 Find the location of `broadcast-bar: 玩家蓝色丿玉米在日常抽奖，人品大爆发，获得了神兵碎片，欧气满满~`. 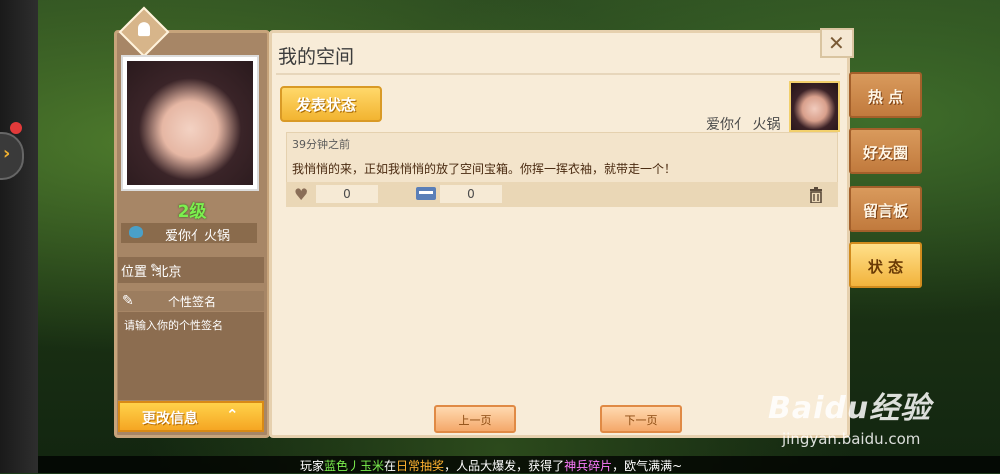

broadcast-bar: 玩家蓝色丿玉米在日常抽奖，人品大爆发，获得了神兵碎片，欧气满满~ is located at coordinates (519, 464).